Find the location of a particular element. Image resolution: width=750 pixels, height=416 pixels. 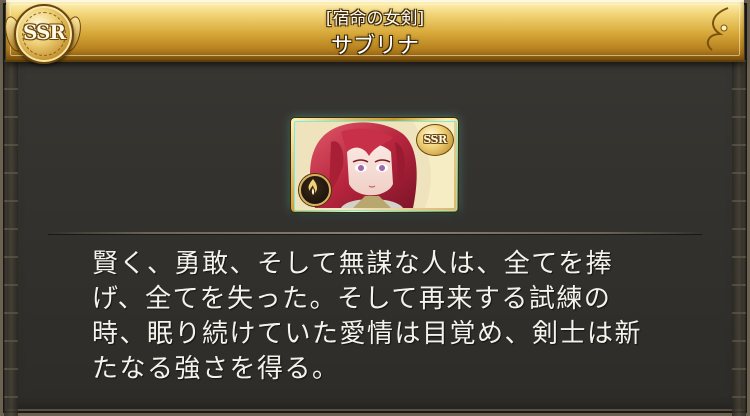

summon-name: サブリナ is located at coordinates (374, 46).